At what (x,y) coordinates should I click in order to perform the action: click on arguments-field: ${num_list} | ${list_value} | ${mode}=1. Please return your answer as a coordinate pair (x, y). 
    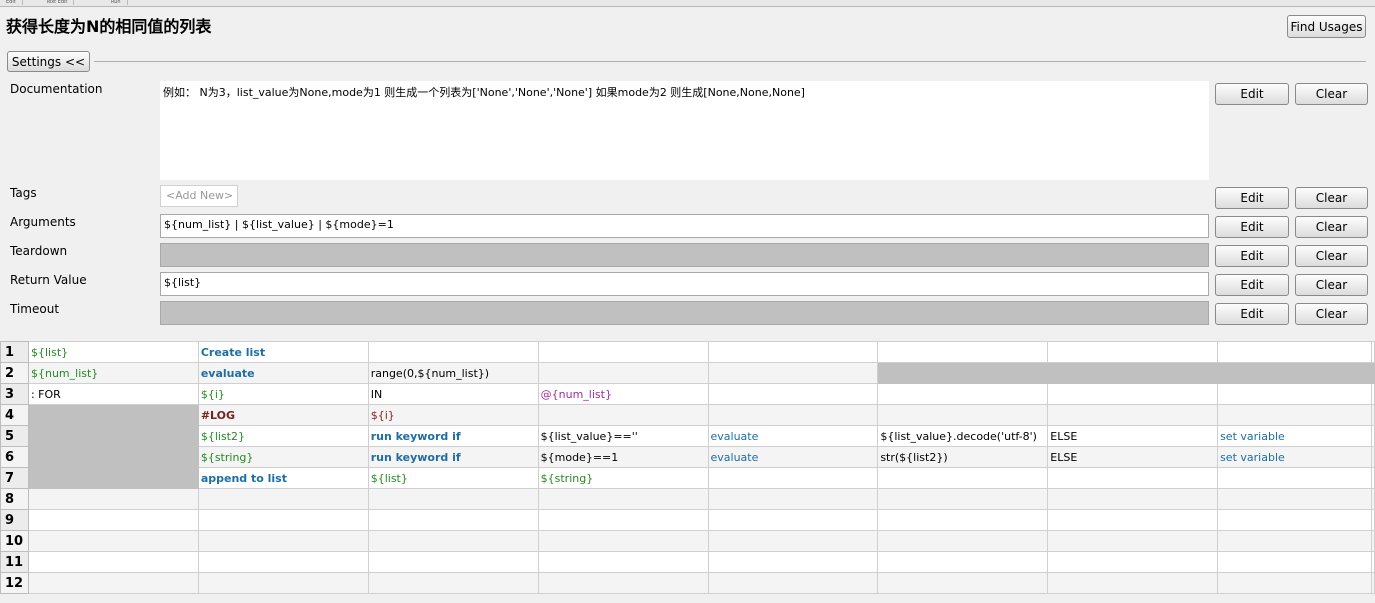
    Looking at the image, I should click on (684, 226).